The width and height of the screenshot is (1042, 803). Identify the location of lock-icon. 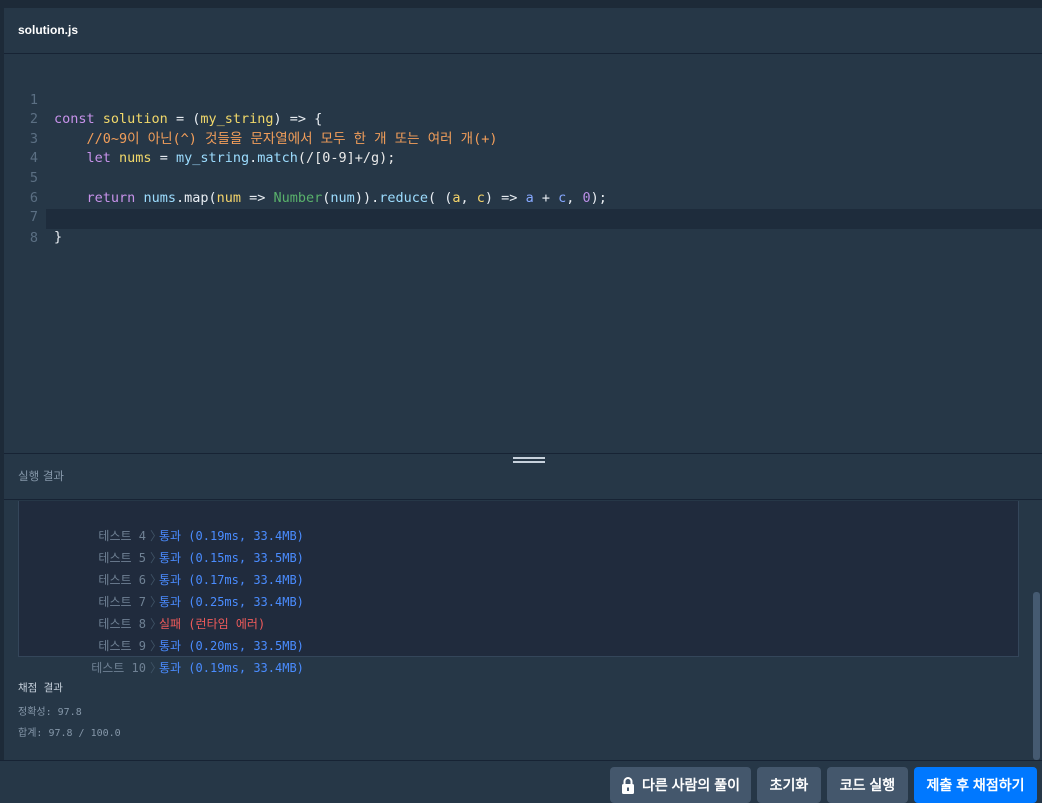
(628, 785).